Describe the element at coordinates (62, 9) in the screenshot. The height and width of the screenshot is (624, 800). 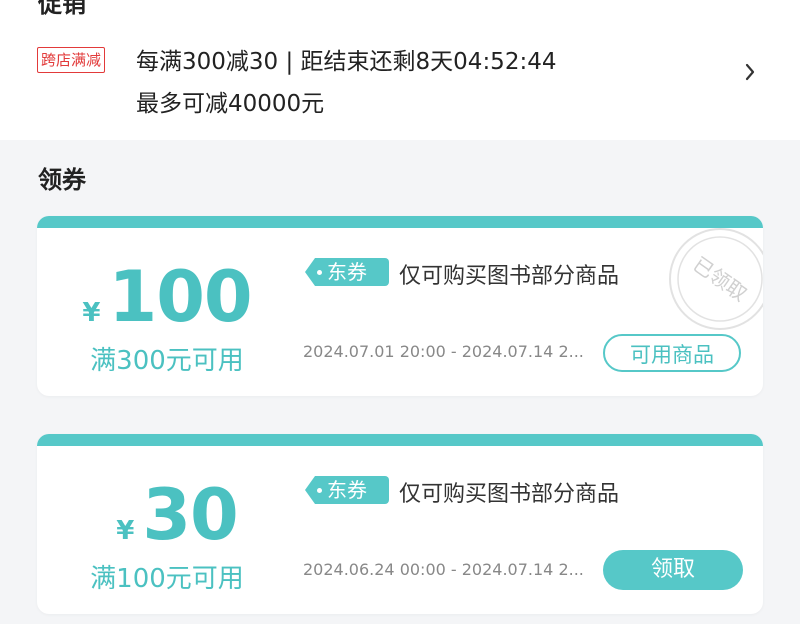
I see `promotion-title: 促销` at that location.